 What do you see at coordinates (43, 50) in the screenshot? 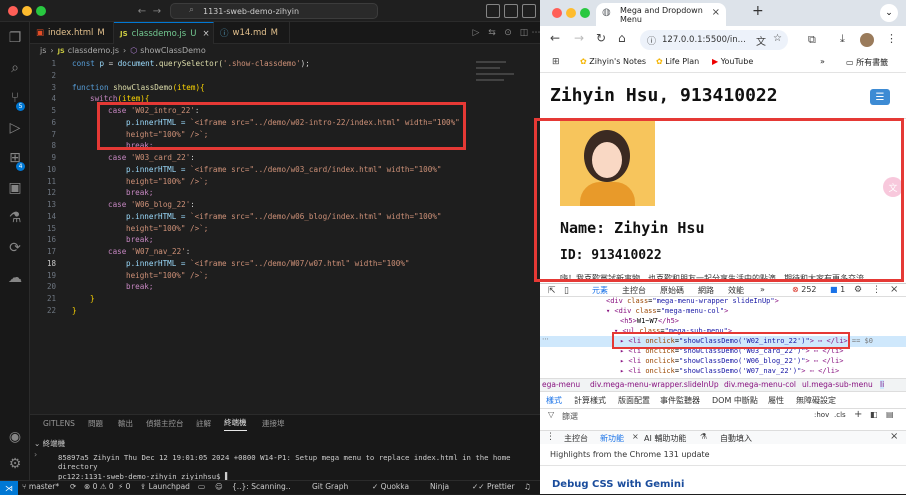
I see `breadcrumb-folder: js` at bounding box center [43, 50].